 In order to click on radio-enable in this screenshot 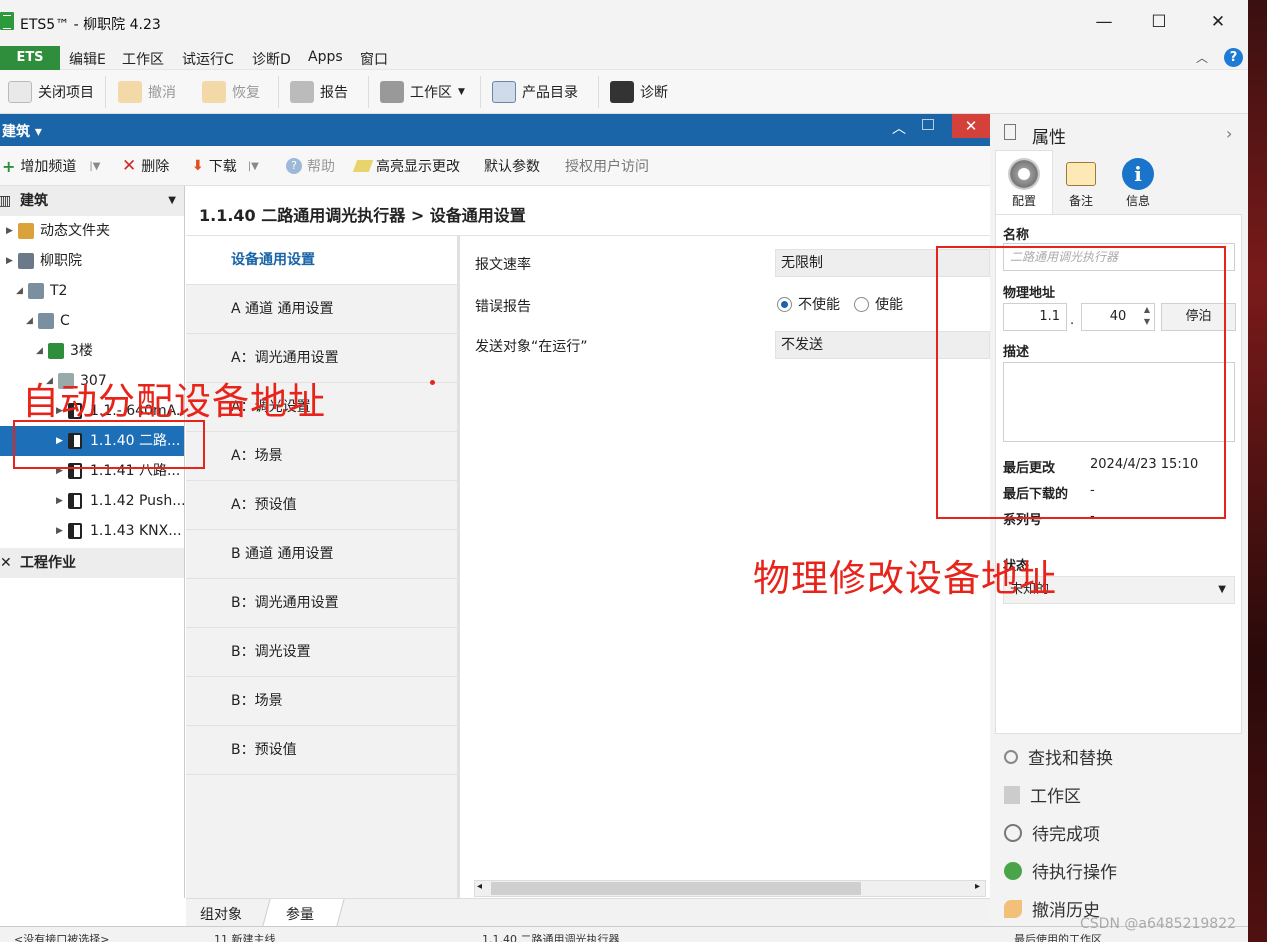, I will do `click(861, 304)`.